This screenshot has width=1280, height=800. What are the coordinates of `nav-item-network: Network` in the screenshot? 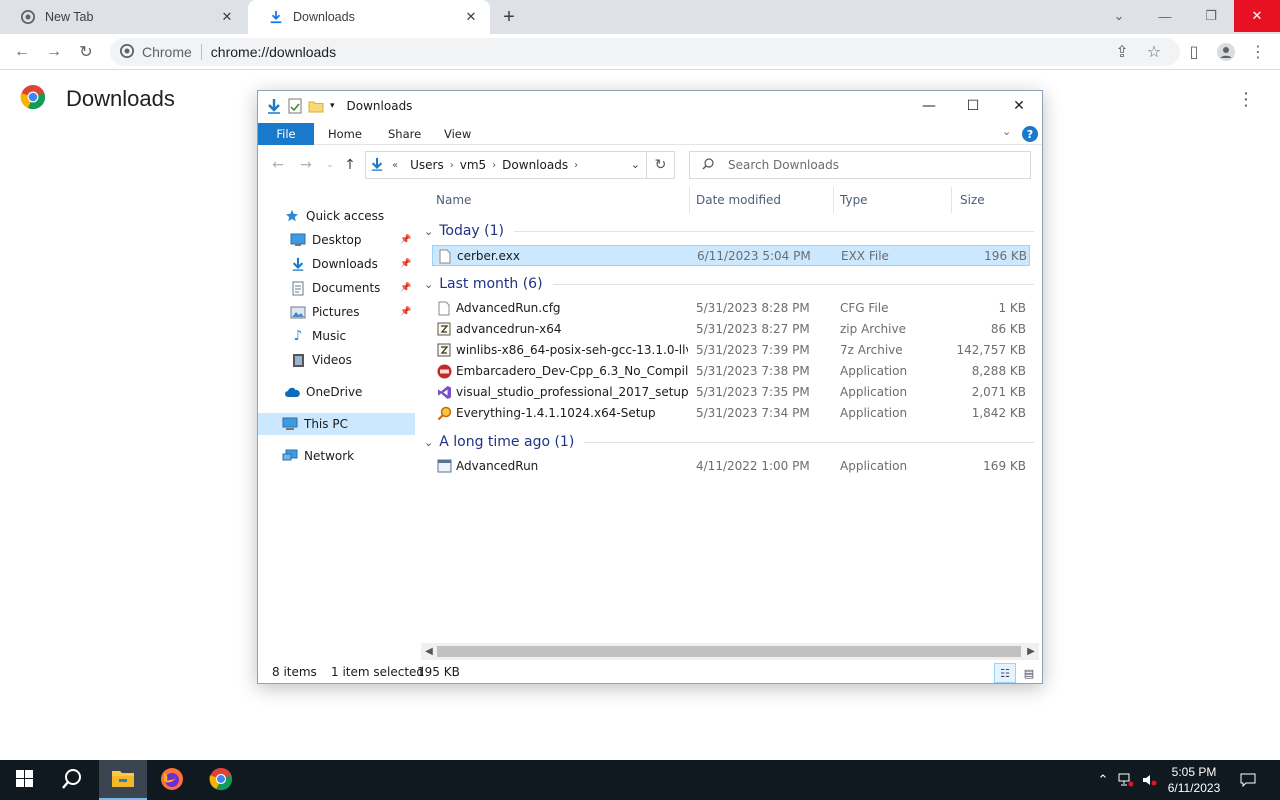 It's located at (336, 456).